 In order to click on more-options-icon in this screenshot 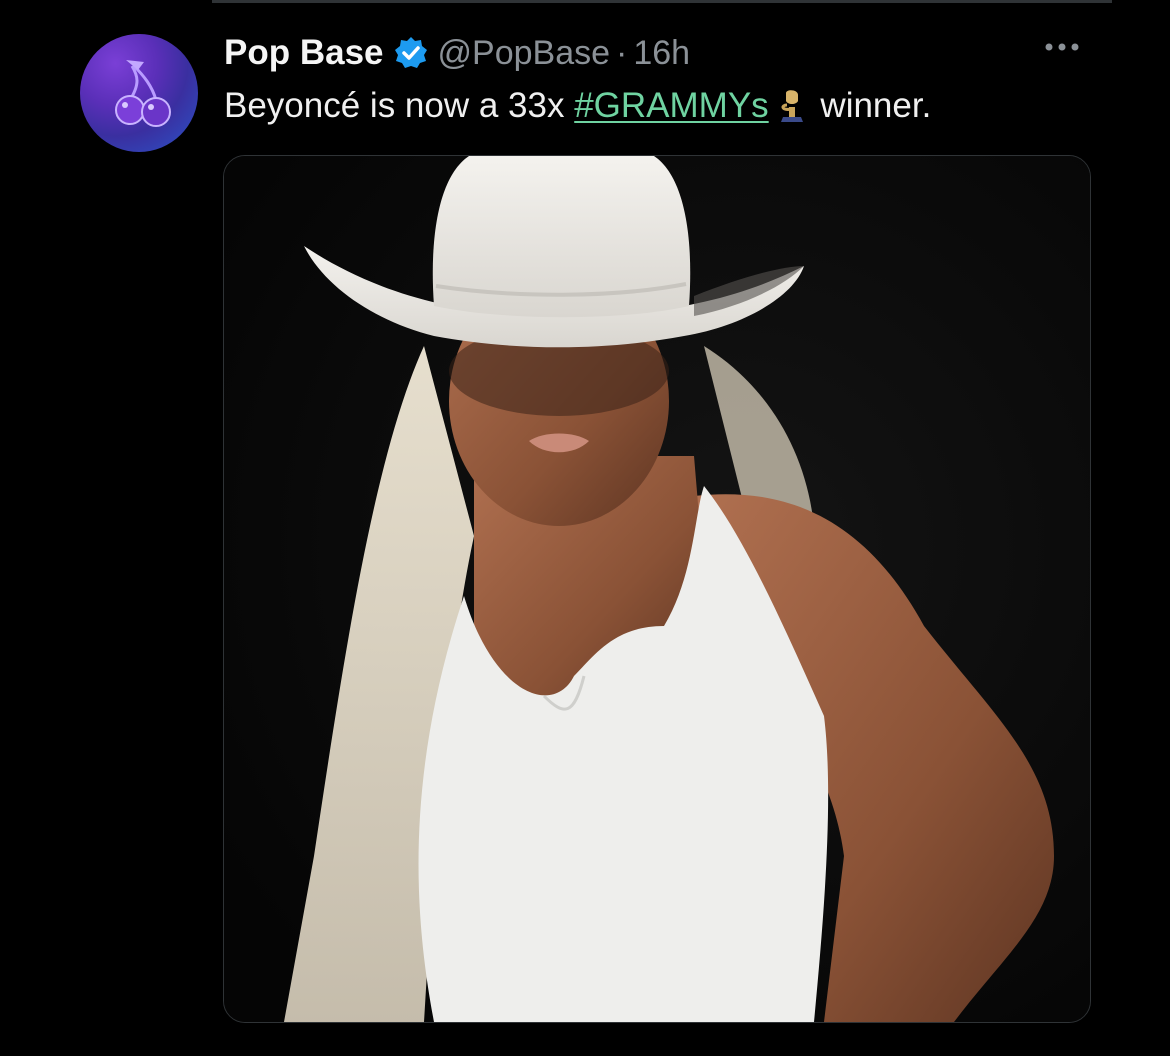, I will do `click(1064, 47)`.